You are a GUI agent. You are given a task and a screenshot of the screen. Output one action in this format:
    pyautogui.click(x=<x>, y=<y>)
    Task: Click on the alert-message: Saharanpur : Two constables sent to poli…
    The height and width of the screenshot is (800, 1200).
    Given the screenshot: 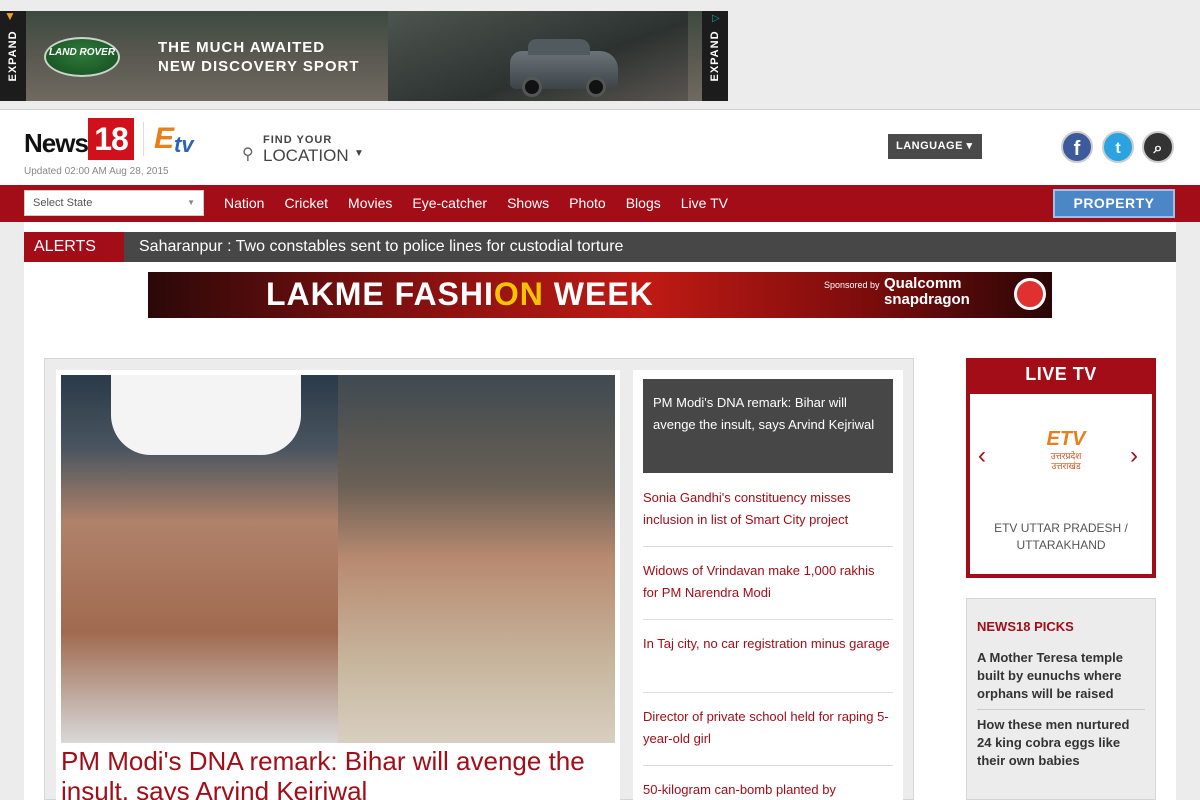 What is the action you would take?
    pyautogui.click(x=381, y=247)
    